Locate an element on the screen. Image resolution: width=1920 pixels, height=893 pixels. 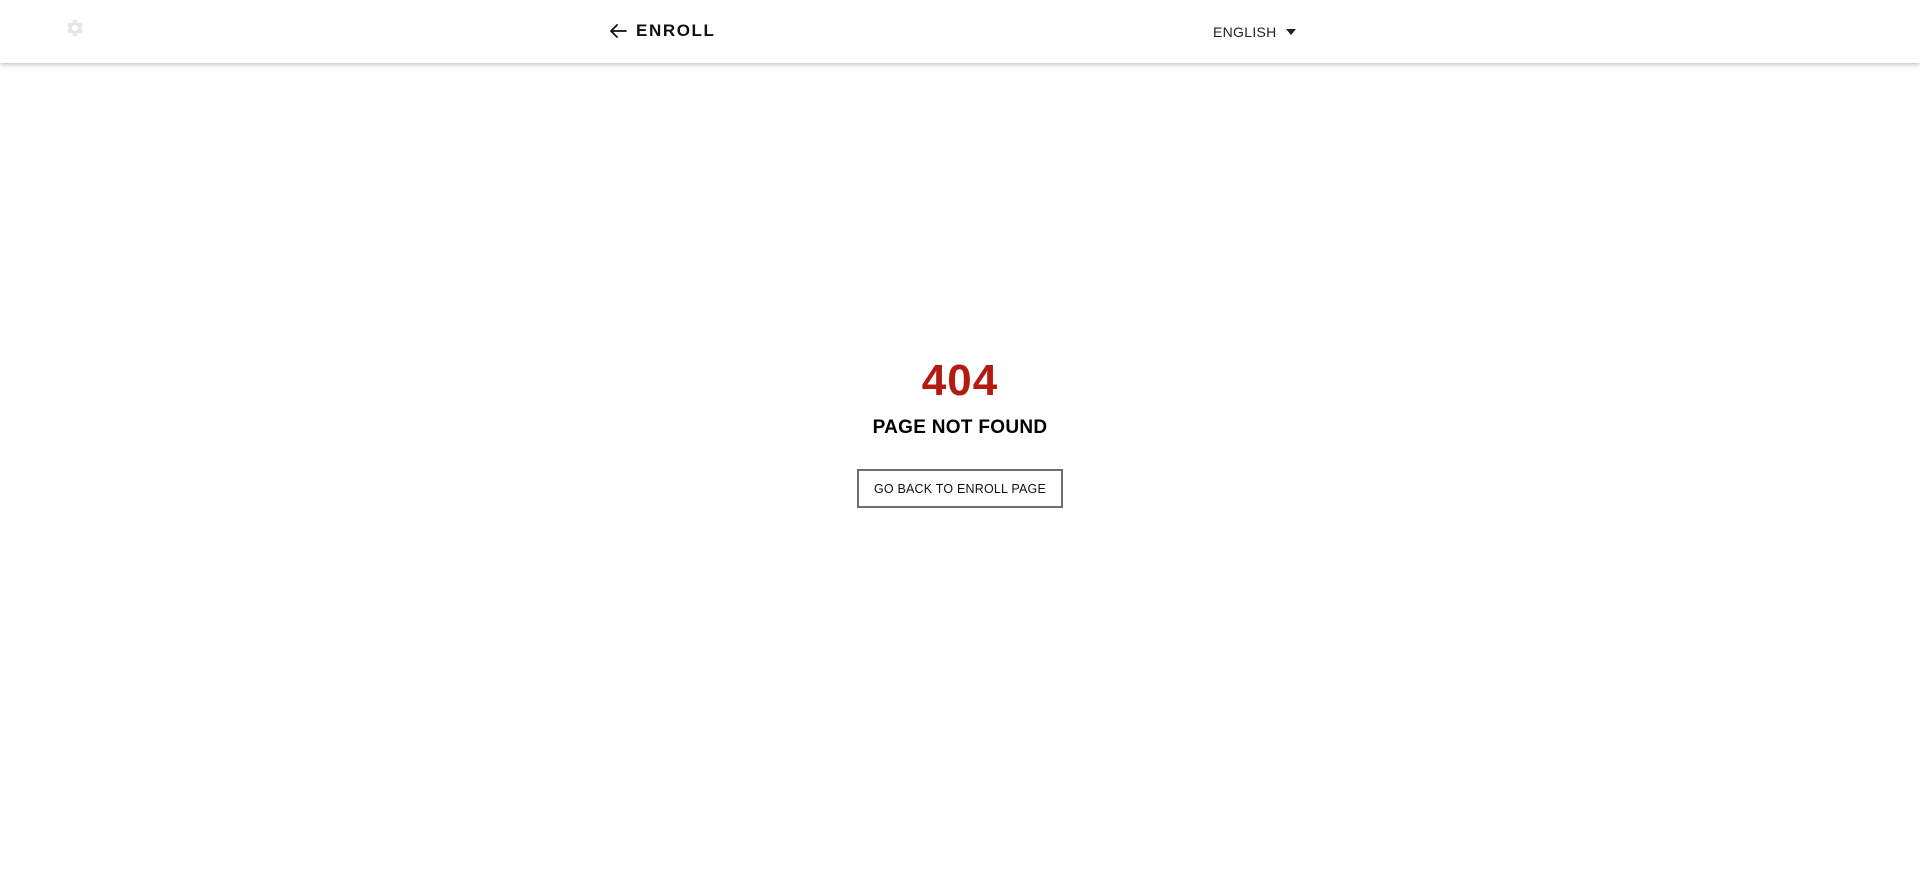
caret-down-icon is located at coordinates (1290, 32).